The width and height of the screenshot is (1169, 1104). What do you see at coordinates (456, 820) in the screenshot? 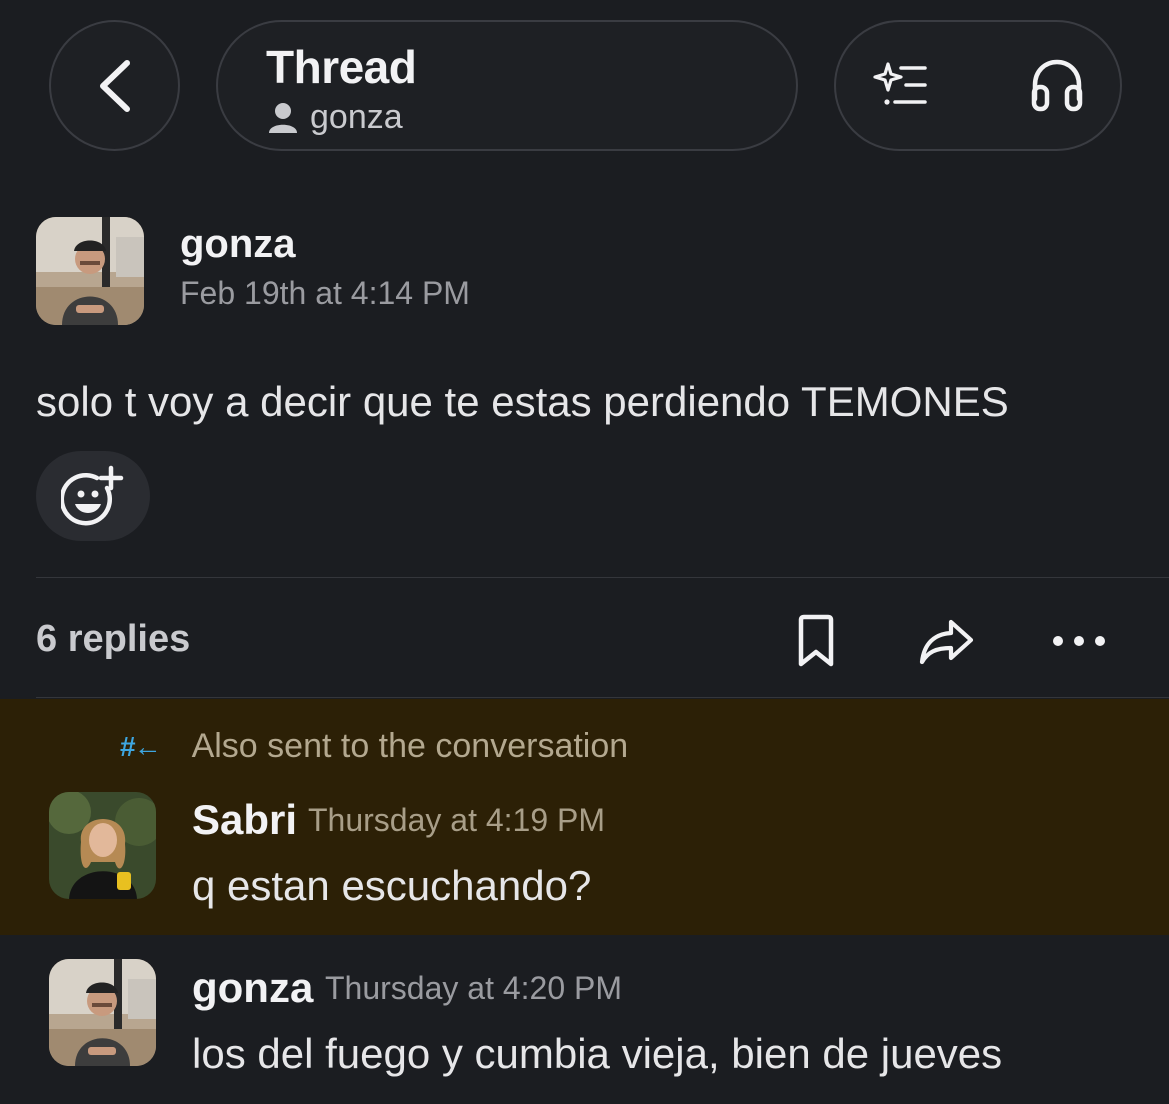
I see `message-timestamp: Thursday at 4:19 PM` at bounding box center [456, 820].